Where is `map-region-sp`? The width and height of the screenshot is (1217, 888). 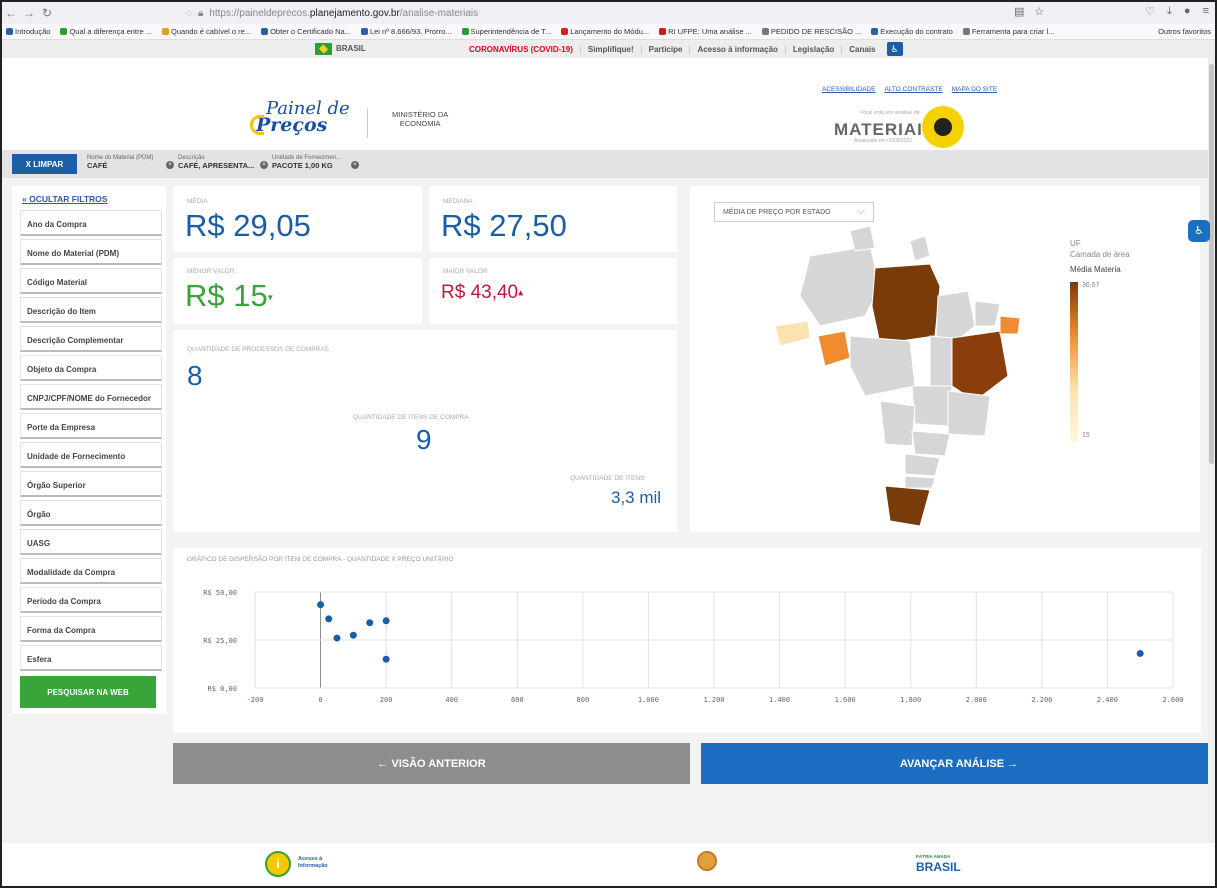 map-region-sp is located at coordinates (931, 443).